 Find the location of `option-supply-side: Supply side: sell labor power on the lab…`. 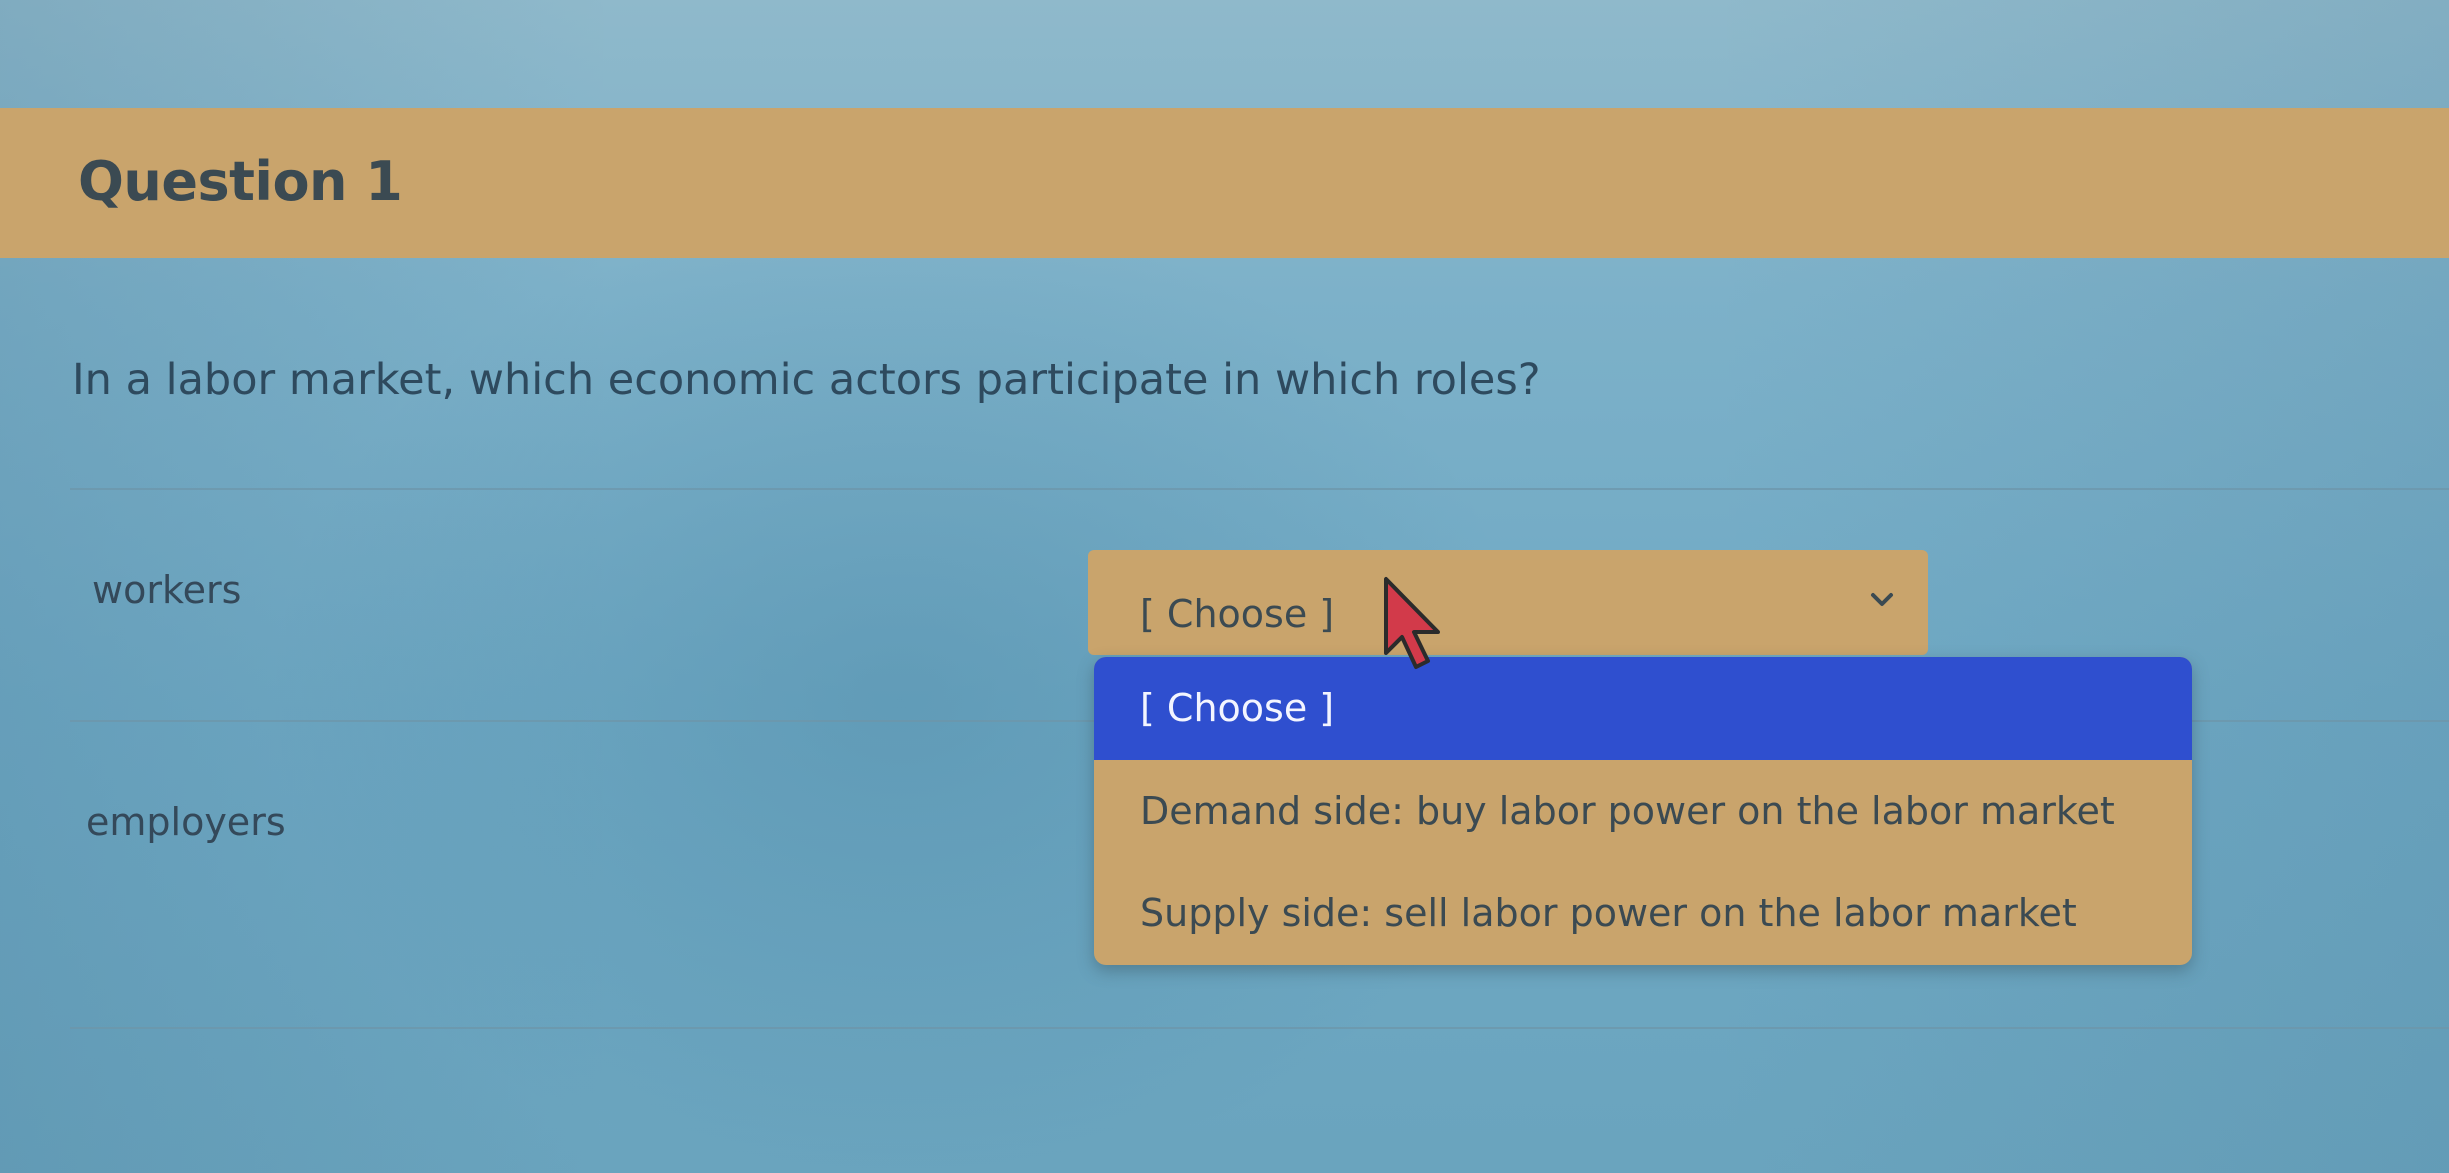

option-supply-side: Supply side: sell labor power on the lab… is located at coordinates (1643, 913).